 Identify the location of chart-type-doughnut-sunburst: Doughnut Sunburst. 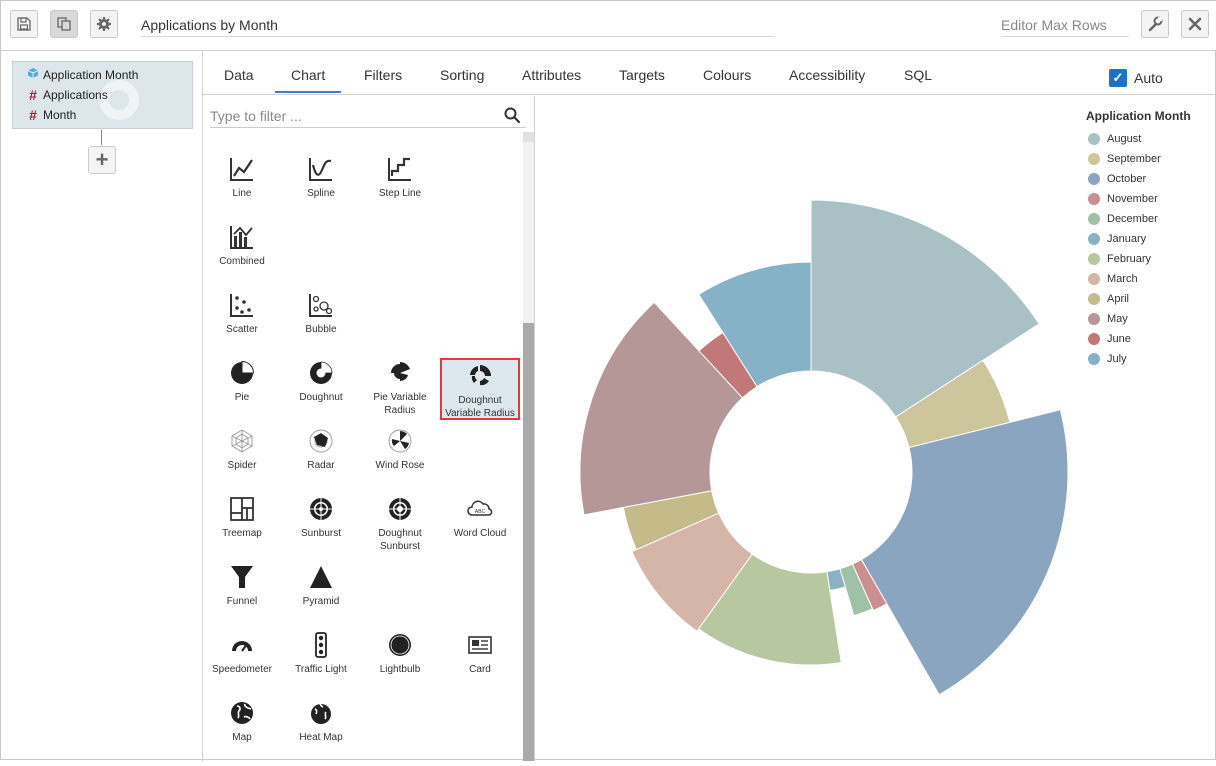
(400, 524).